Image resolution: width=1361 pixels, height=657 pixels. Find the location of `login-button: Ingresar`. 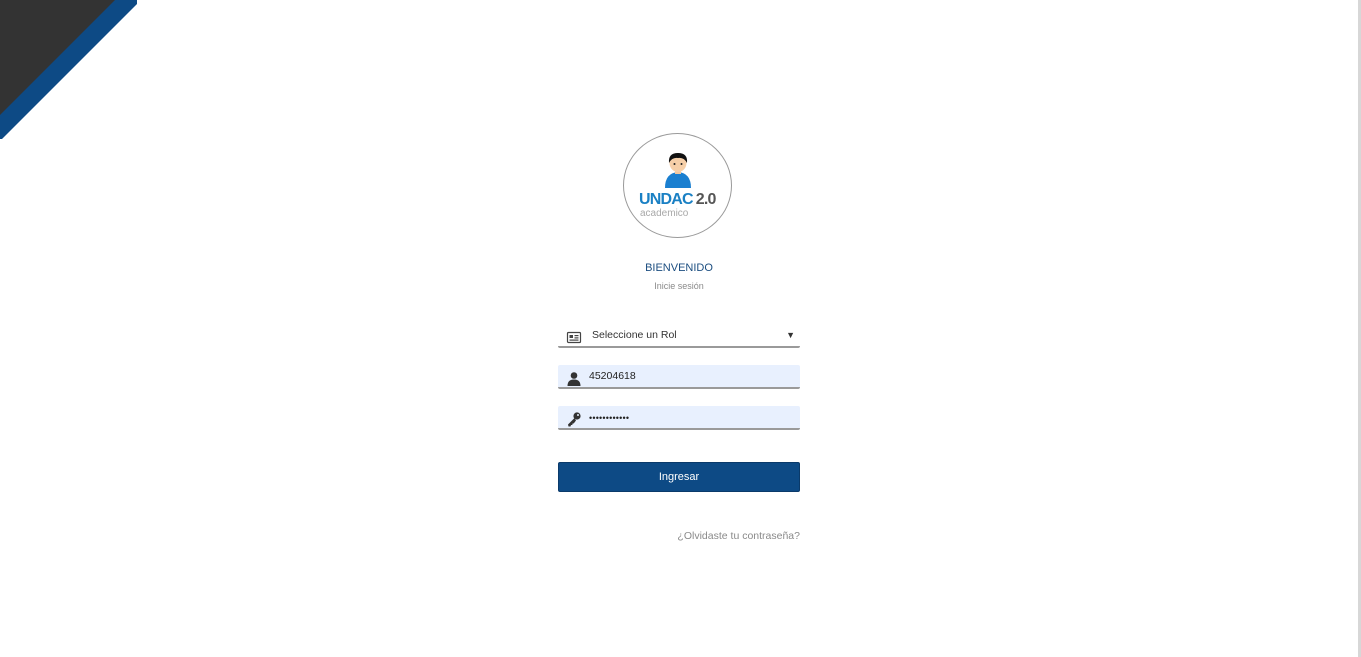

login-button: Ingresar is located at coordinates (679, 477).